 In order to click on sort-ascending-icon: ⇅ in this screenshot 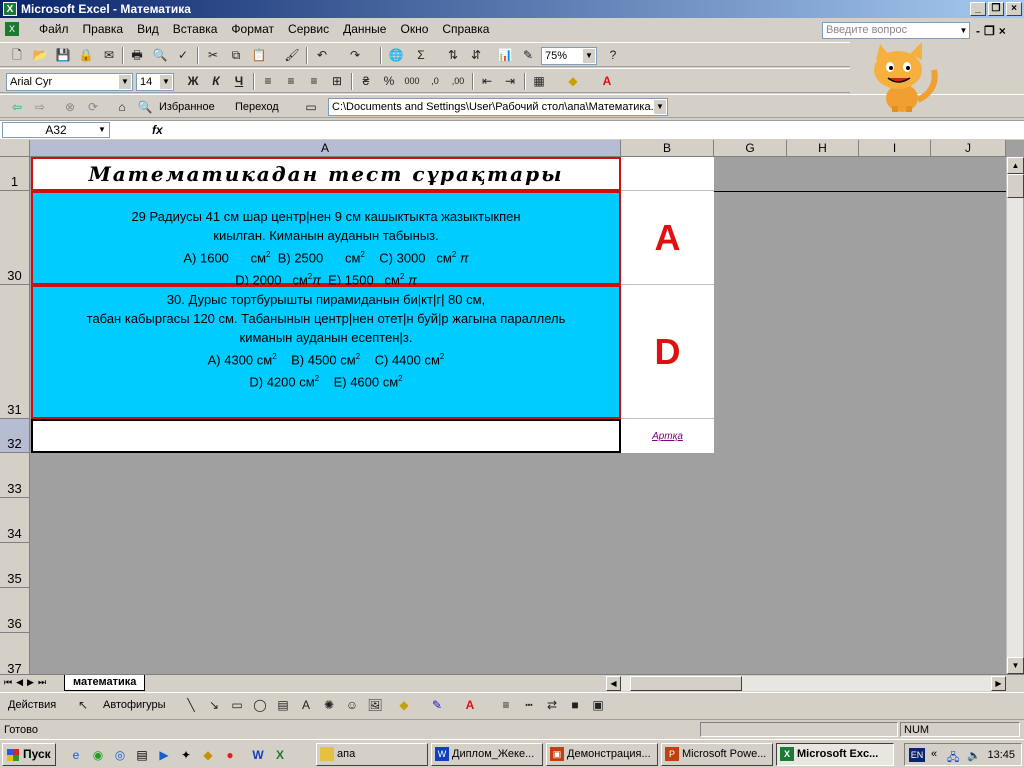, I will do `click(453, 55)`.